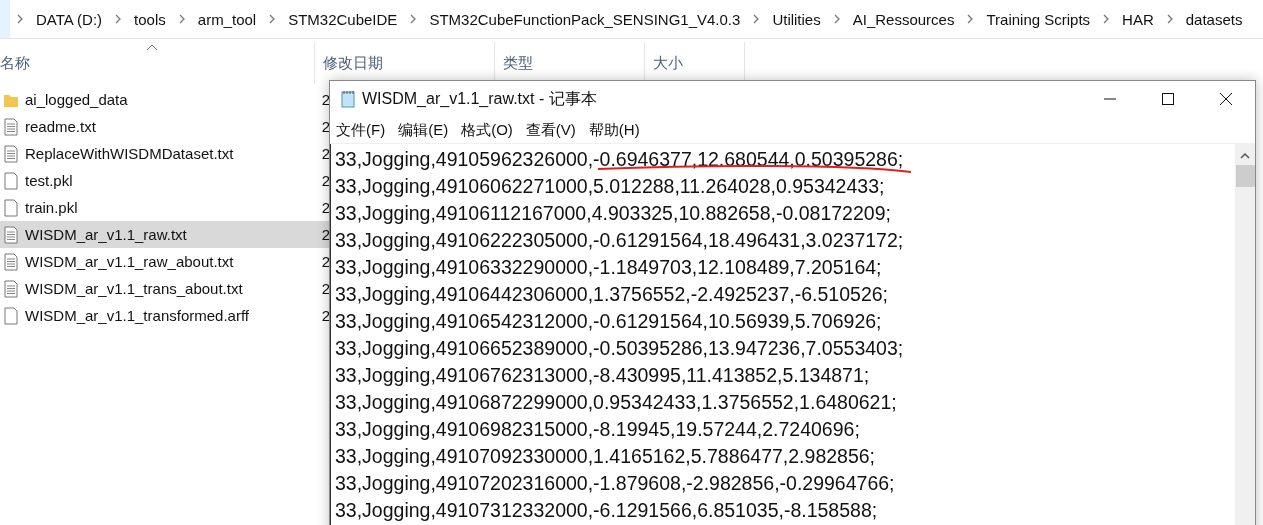  Describe the element at coordinates (1245, 155) in the screenshot. I see `scroll-up-icon` at that location.